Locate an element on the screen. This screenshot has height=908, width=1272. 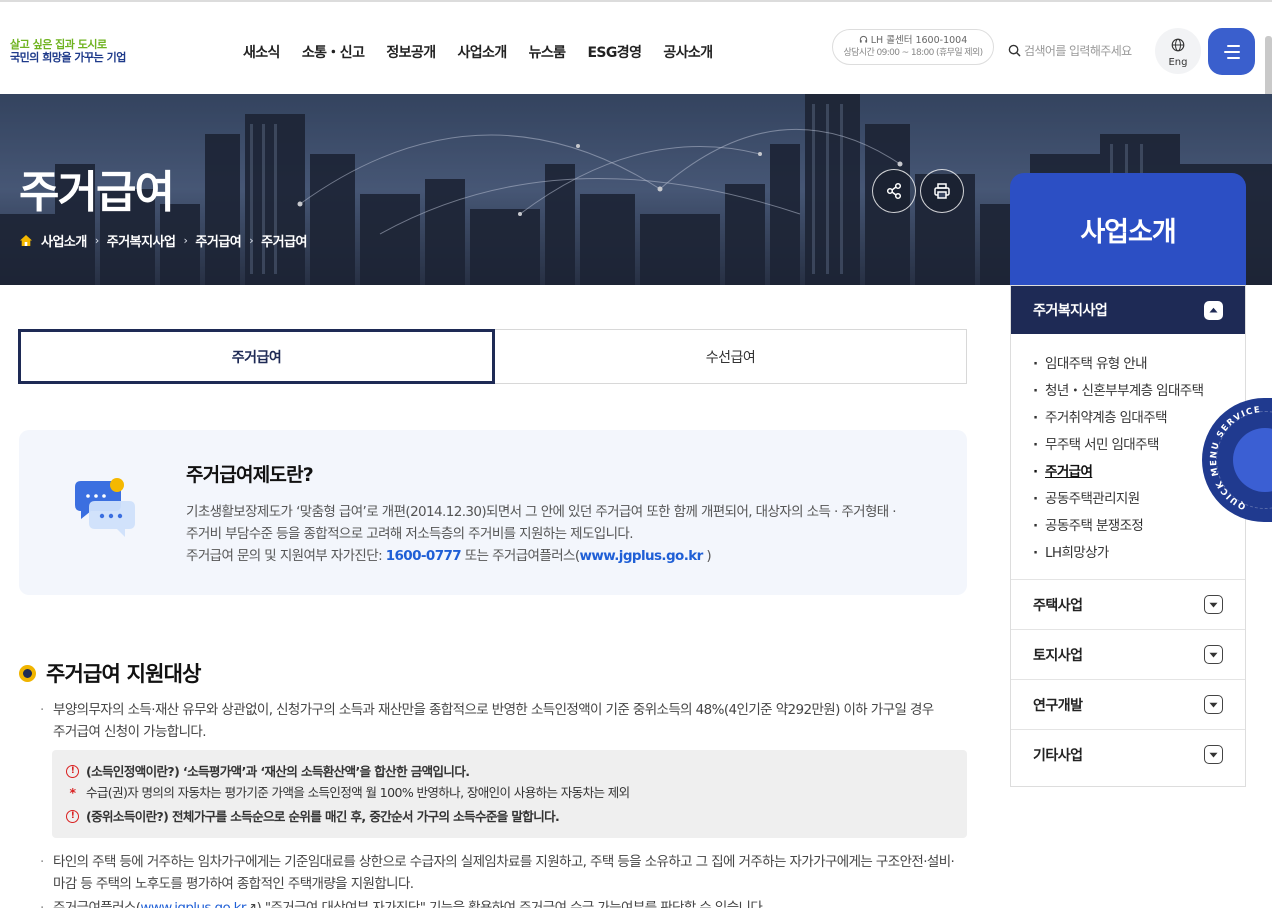
home-icon is located at coordinates (26, 240).